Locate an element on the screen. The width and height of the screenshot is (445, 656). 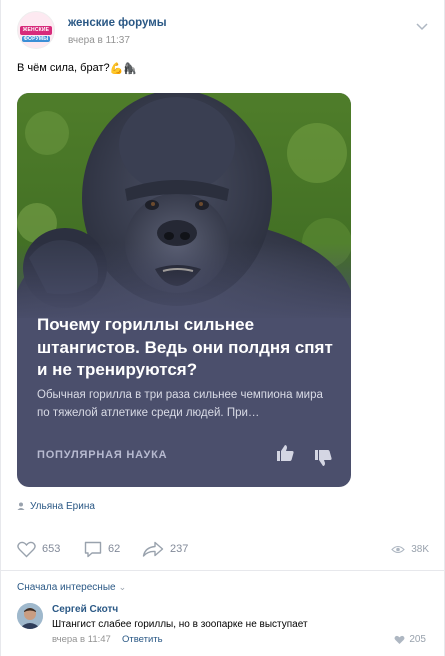
flexed-biceps-emoji: 💪 is located at coordinates (116, 69).